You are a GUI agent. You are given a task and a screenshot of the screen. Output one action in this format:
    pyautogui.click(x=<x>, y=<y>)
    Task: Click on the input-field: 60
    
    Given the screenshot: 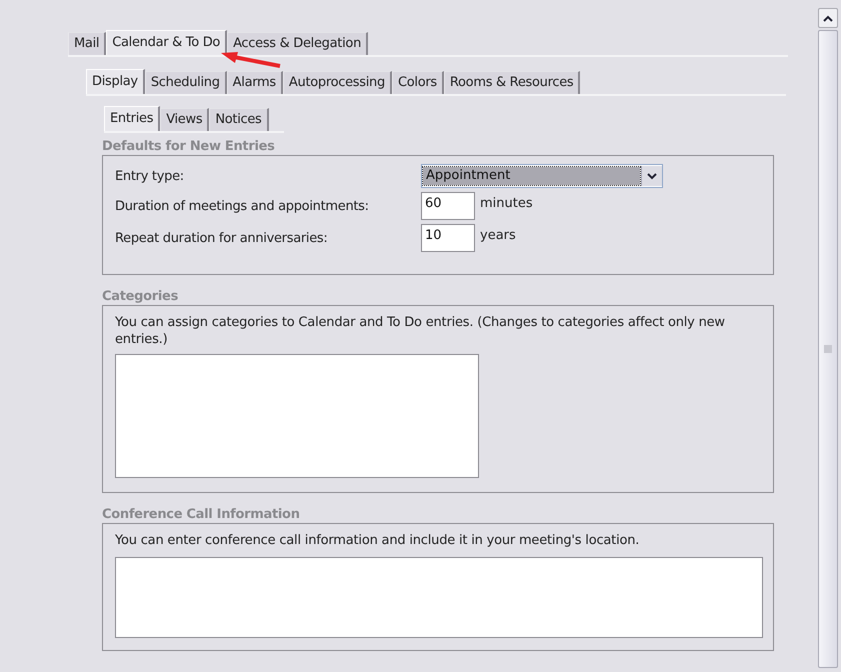 What is the action you would take?
    pyautogui.click(x=448, y=206)
    